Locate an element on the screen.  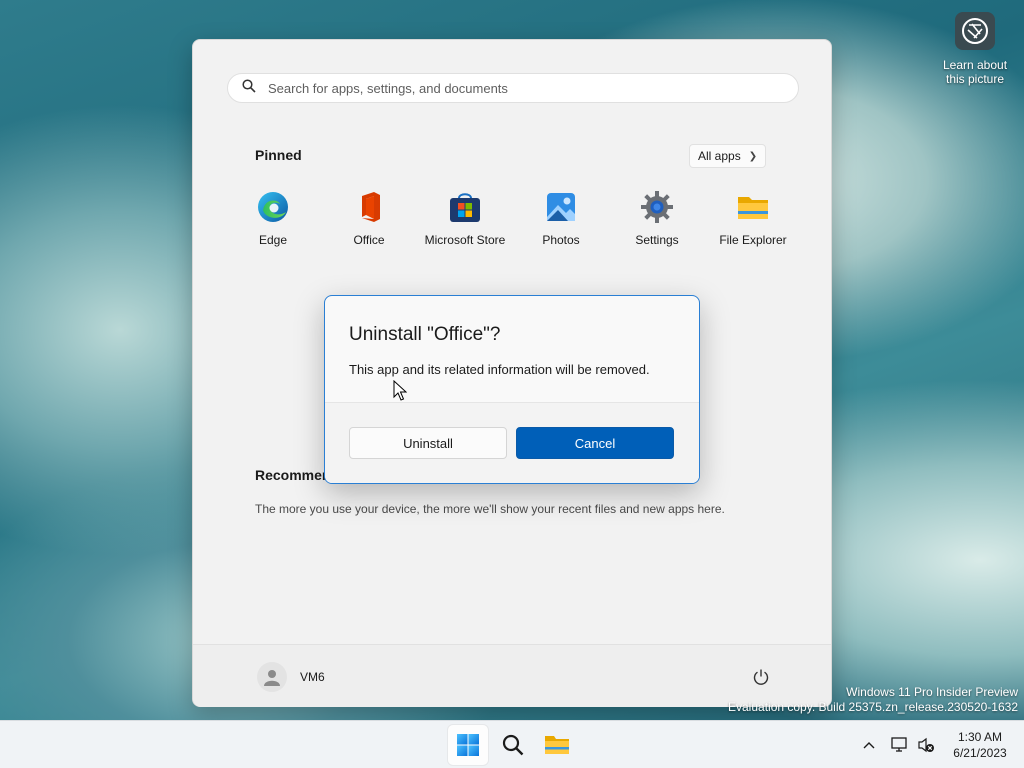
widget-label: Learn about this picture is located at coordinates (975, 72).